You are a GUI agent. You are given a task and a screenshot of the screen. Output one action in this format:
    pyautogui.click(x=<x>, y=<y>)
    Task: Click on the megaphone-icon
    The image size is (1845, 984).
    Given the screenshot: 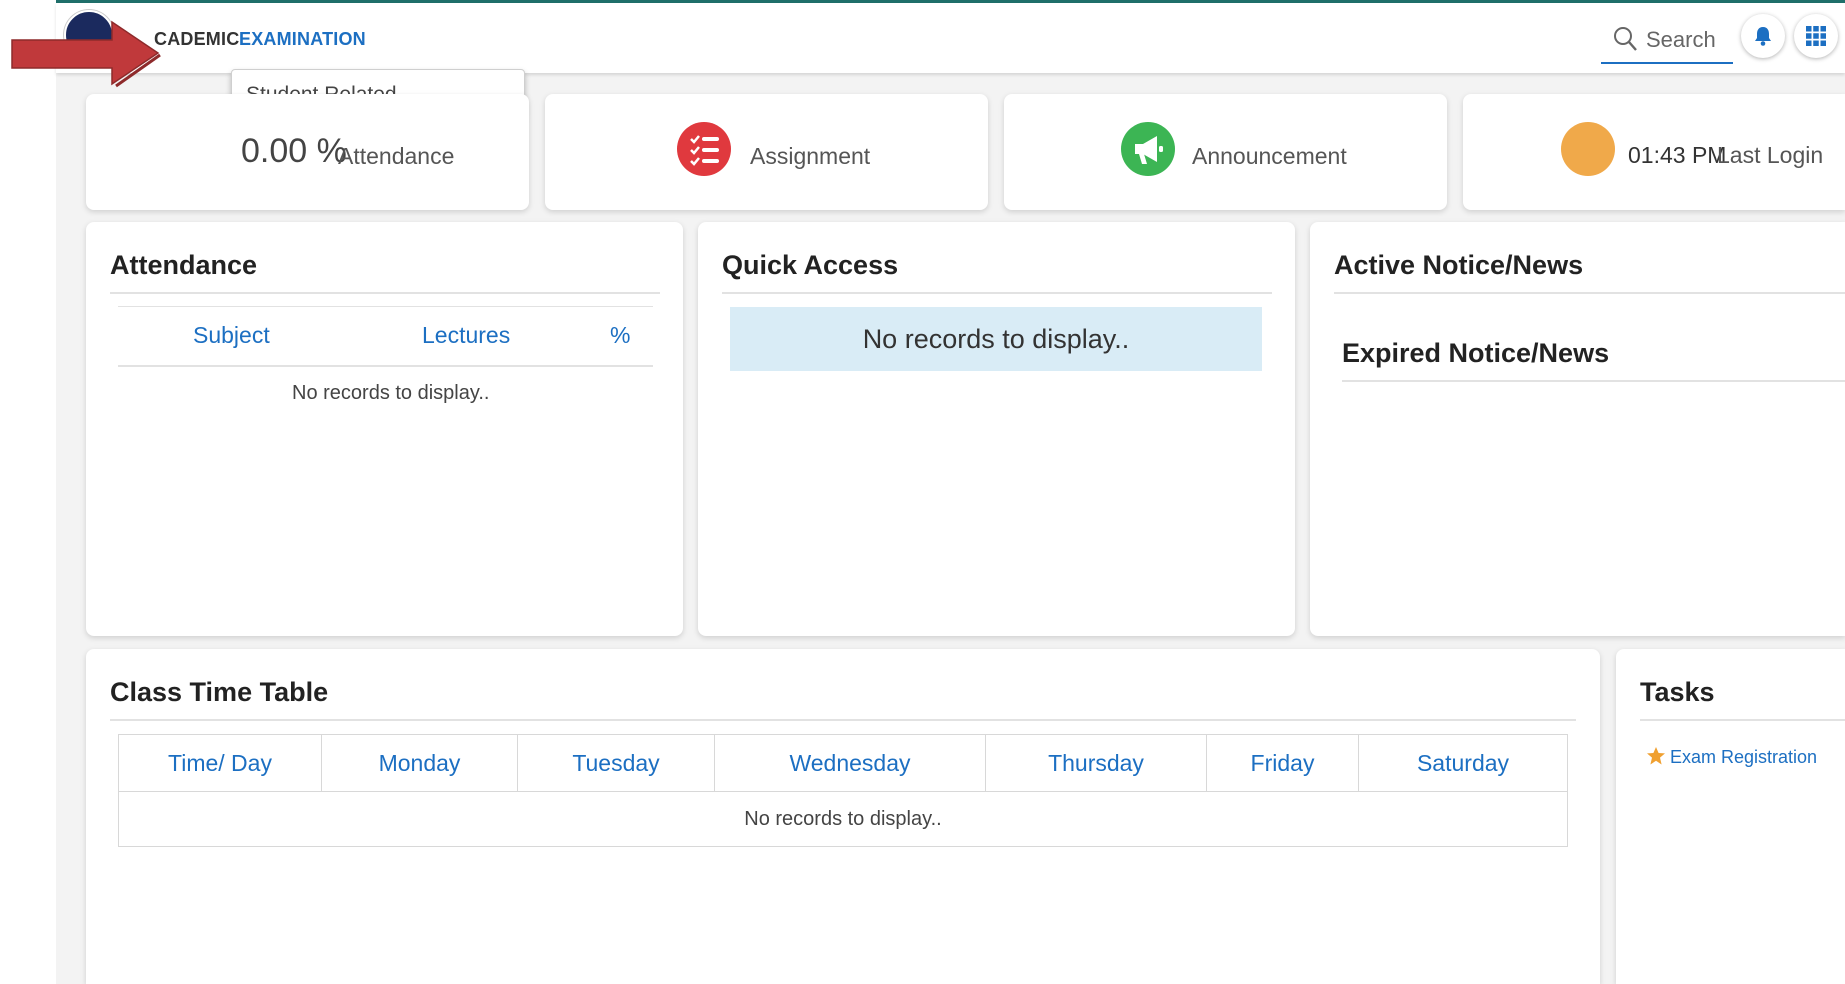 What is the action you would take?
    pyautogui.click(x=1148, y=149)
    